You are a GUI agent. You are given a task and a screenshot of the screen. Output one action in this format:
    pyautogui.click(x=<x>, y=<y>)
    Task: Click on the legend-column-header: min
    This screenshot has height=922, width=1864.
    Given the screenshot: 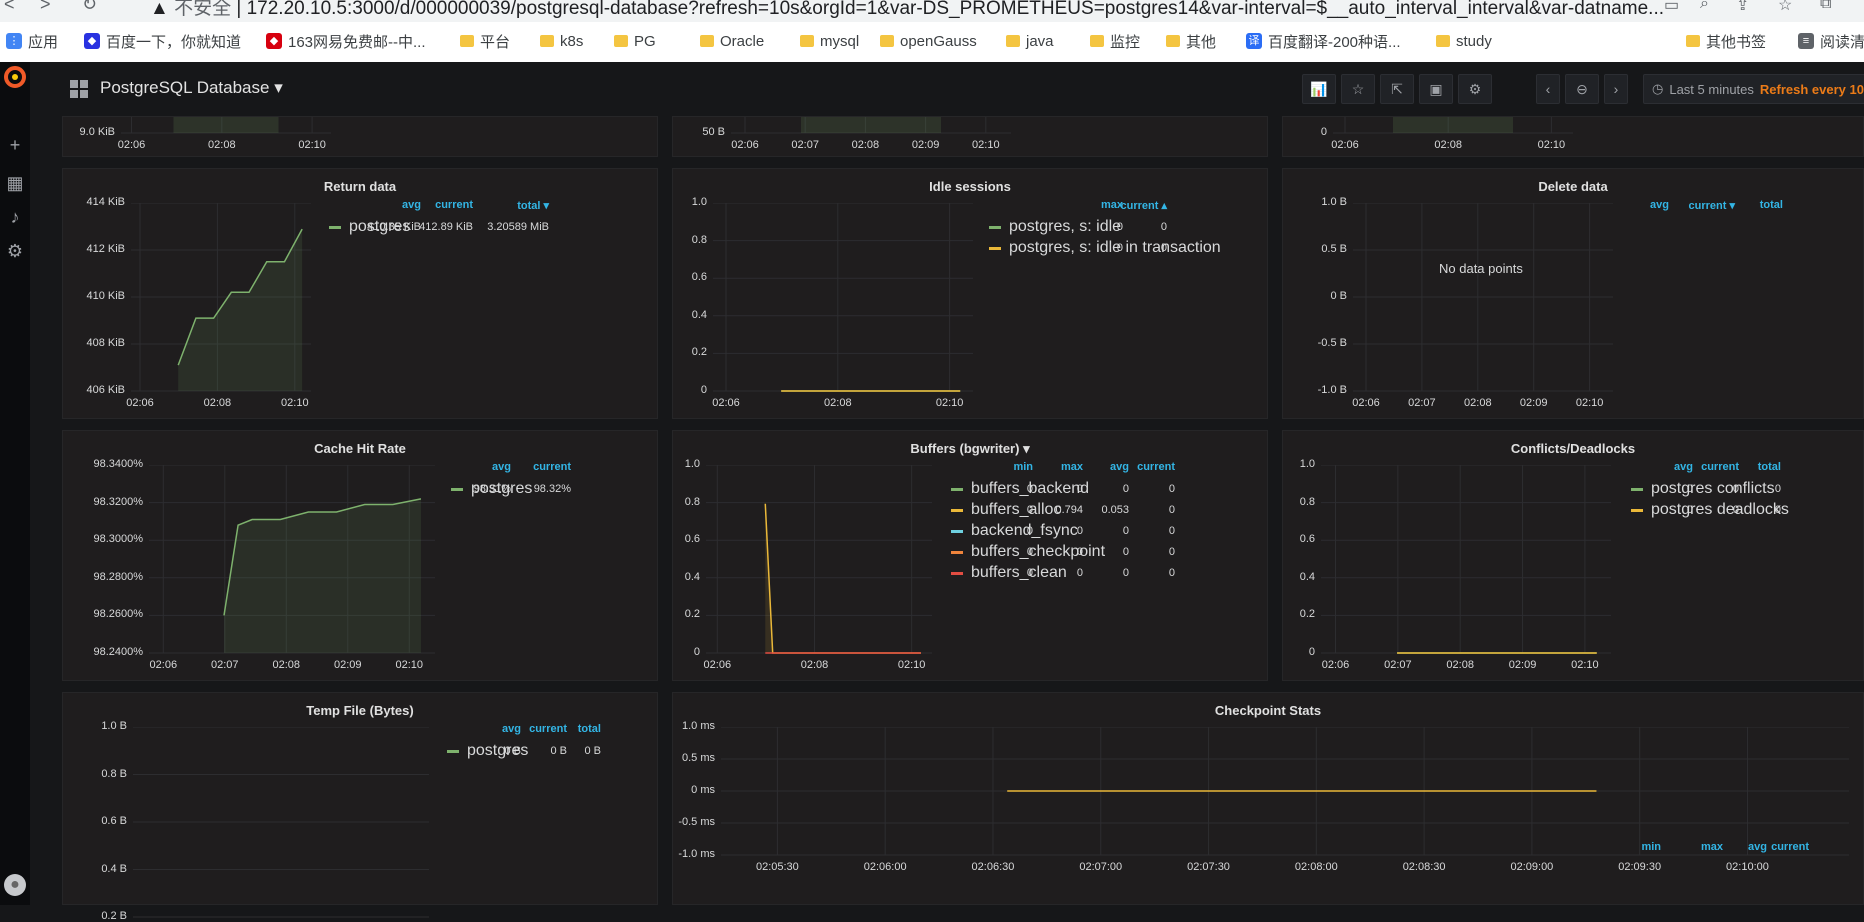 What is the action you would take?
    pyautogui.click(x=1631, y=847)
    